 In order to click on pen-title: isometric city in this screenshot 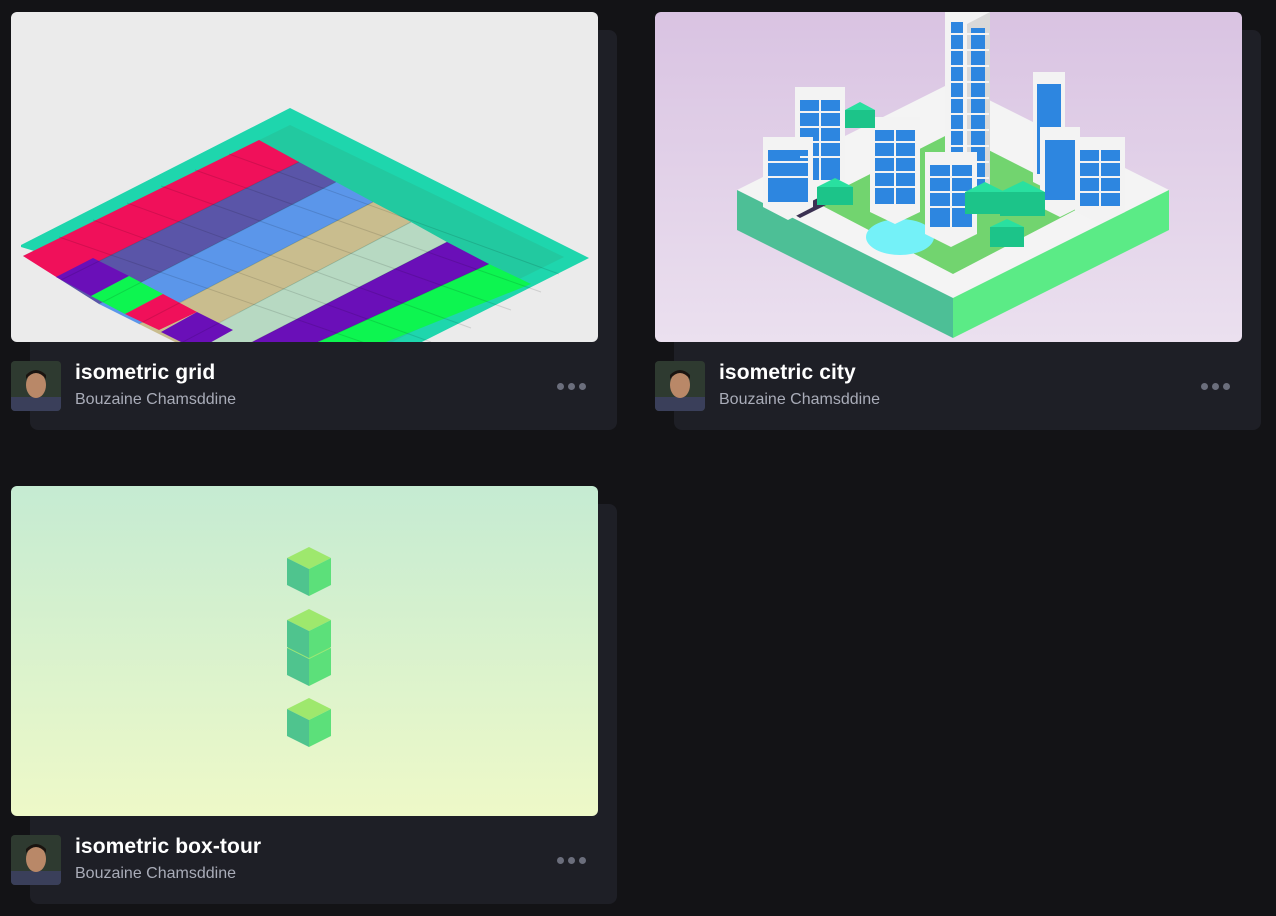, I will do `click(787, 373)`.